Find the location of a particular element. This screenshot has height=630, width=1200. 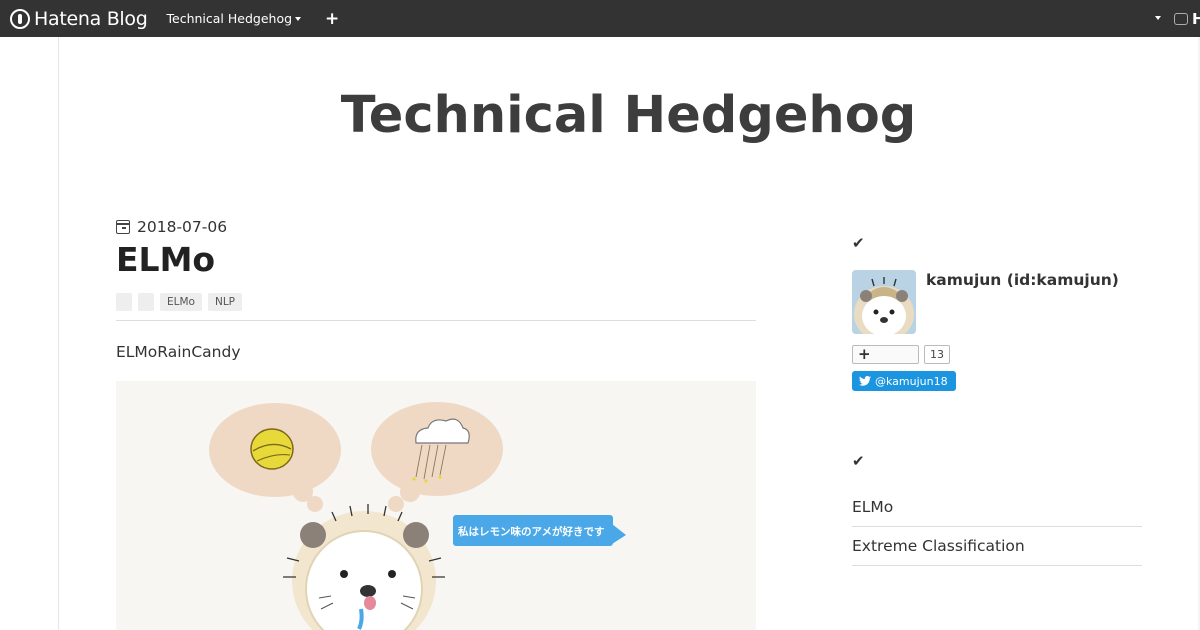

speech-bubble: 私はレモン味のアメが好きです is located at coordinates (539, 530).